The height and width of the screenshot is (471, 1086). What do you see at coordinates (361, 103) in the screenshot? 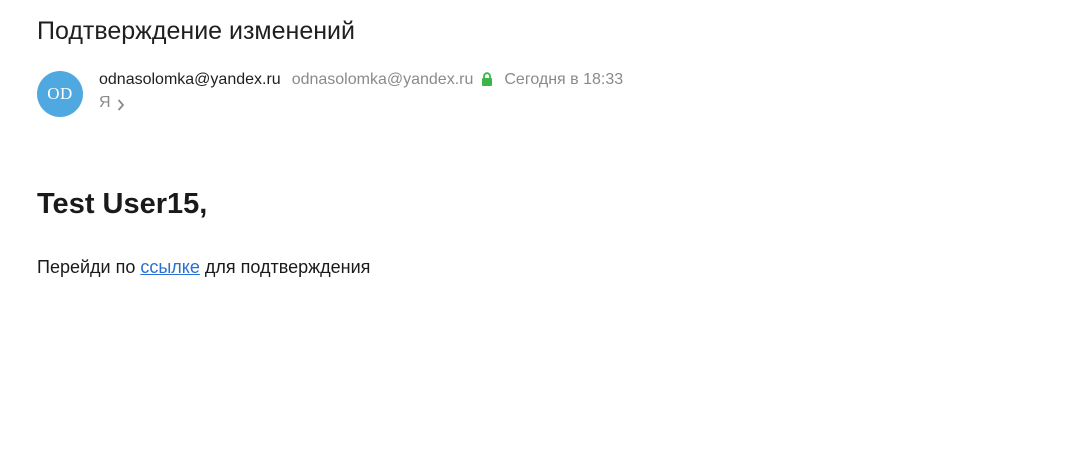
I see `recipient-toggle: Я` at bounding box center [361, 103].